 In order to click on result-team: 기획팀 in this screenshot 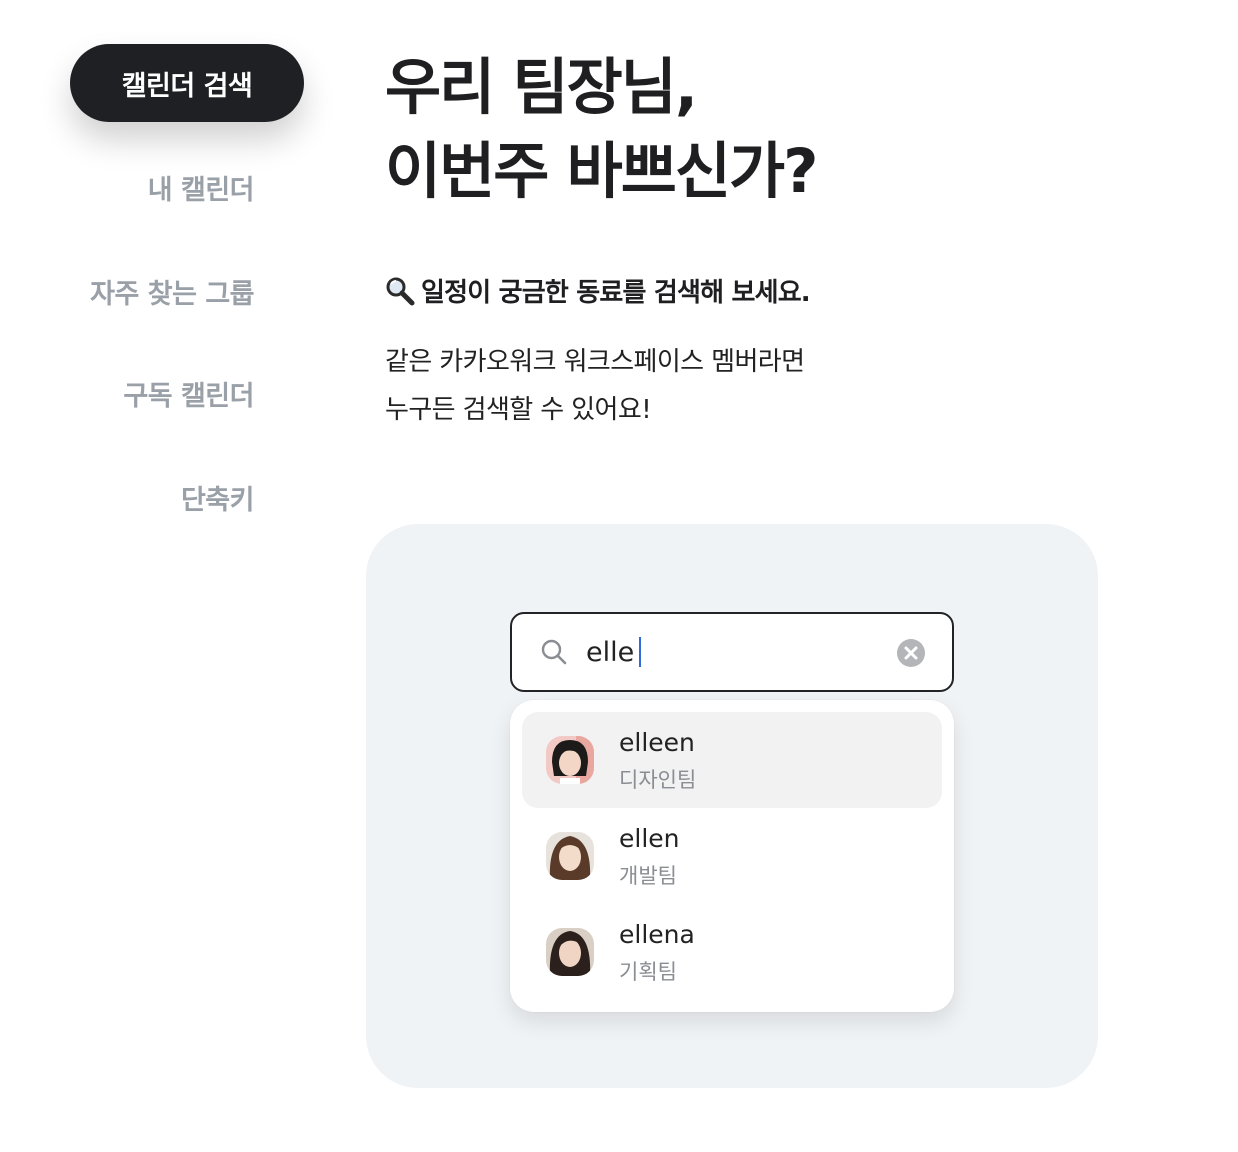, I will do `click(648, 972)`.